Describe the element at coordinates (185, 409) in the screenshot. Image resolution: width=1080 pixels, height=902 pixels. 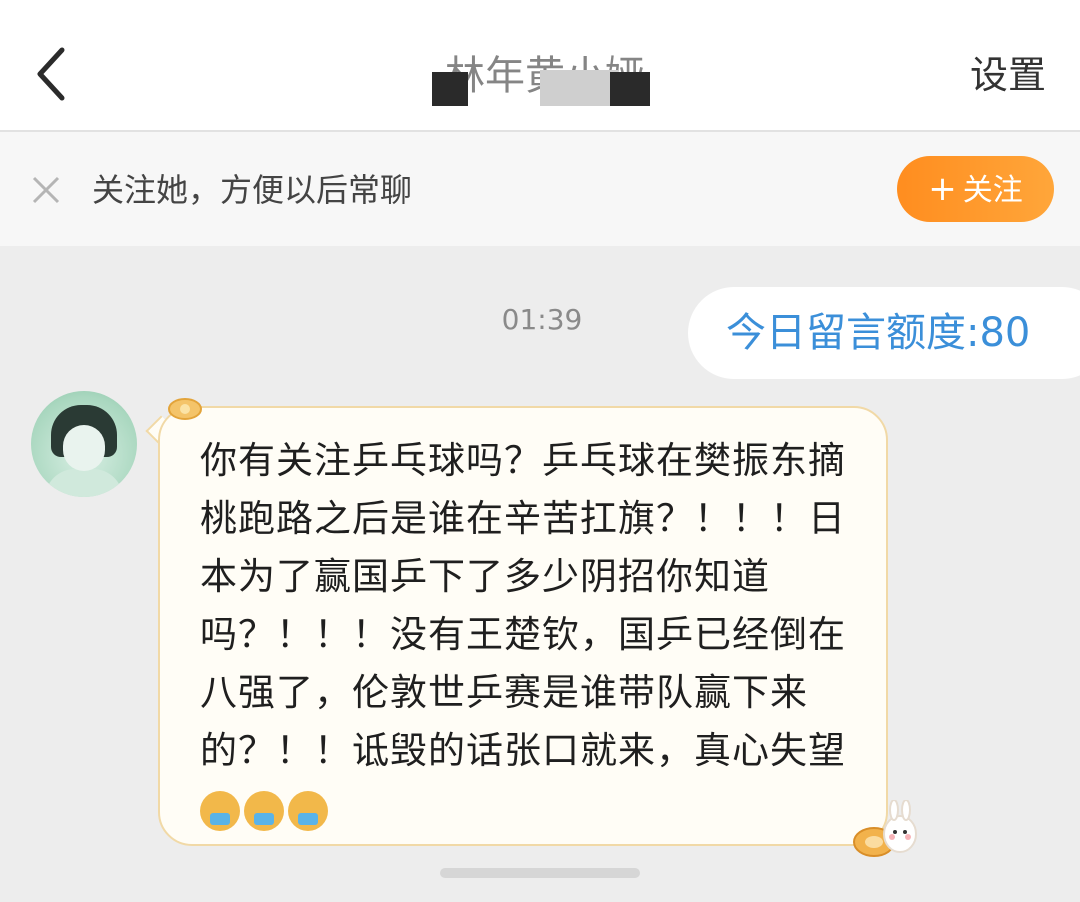
I see `mooncake-sticker-icon` at that location.